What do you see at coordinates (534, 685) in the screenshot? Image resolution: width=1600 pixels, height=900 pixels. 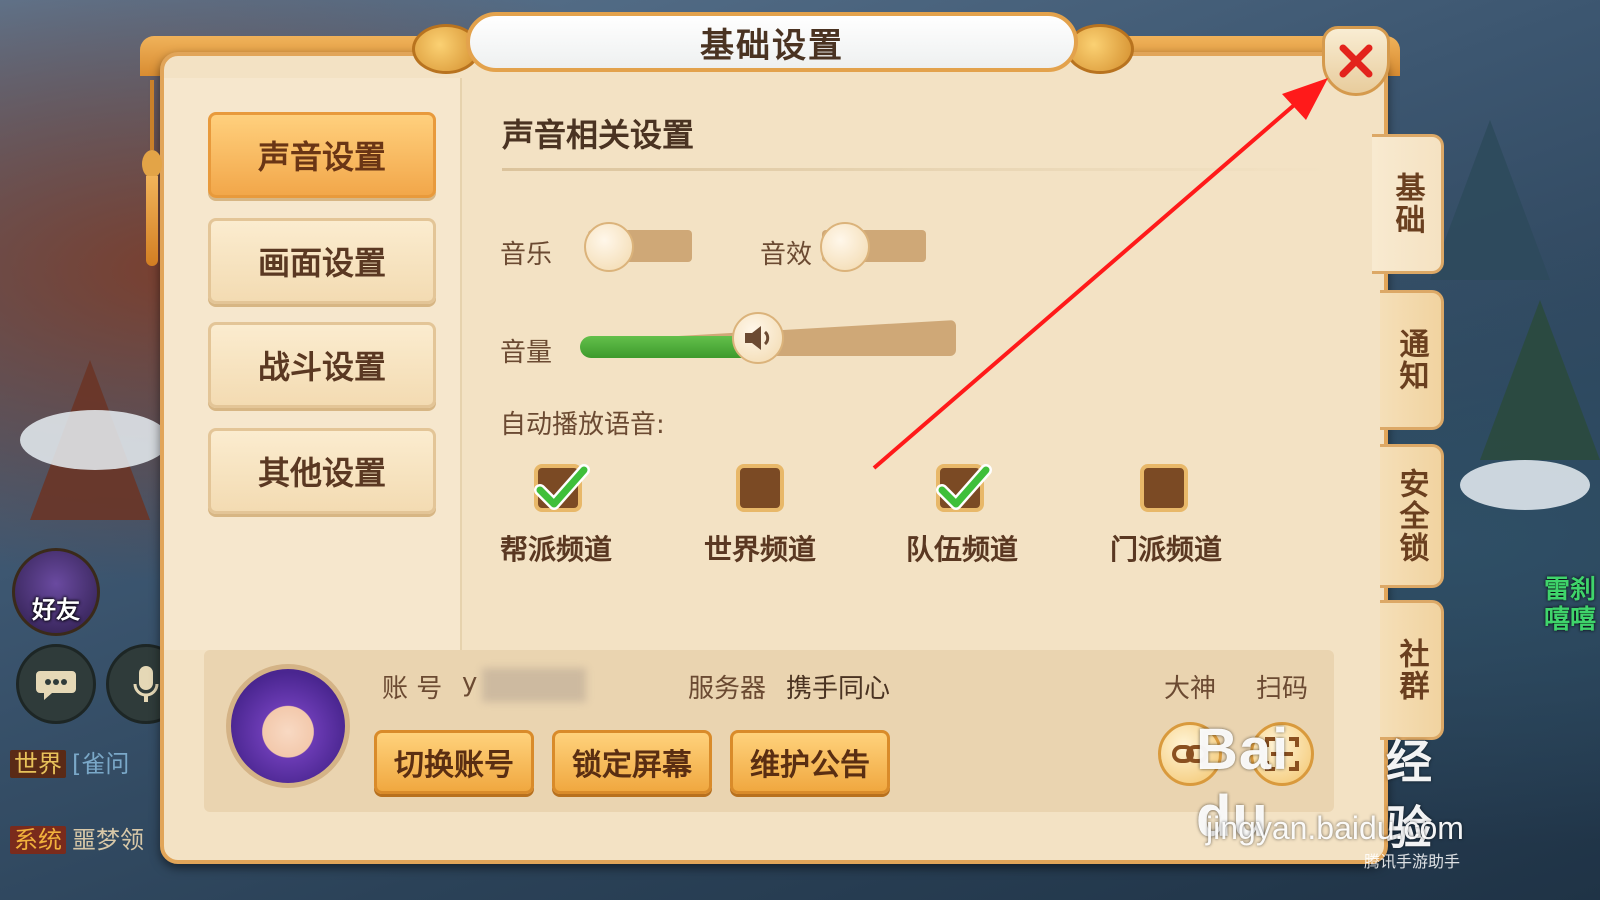 I see `account-redaction` at bounding box center [534, 685].